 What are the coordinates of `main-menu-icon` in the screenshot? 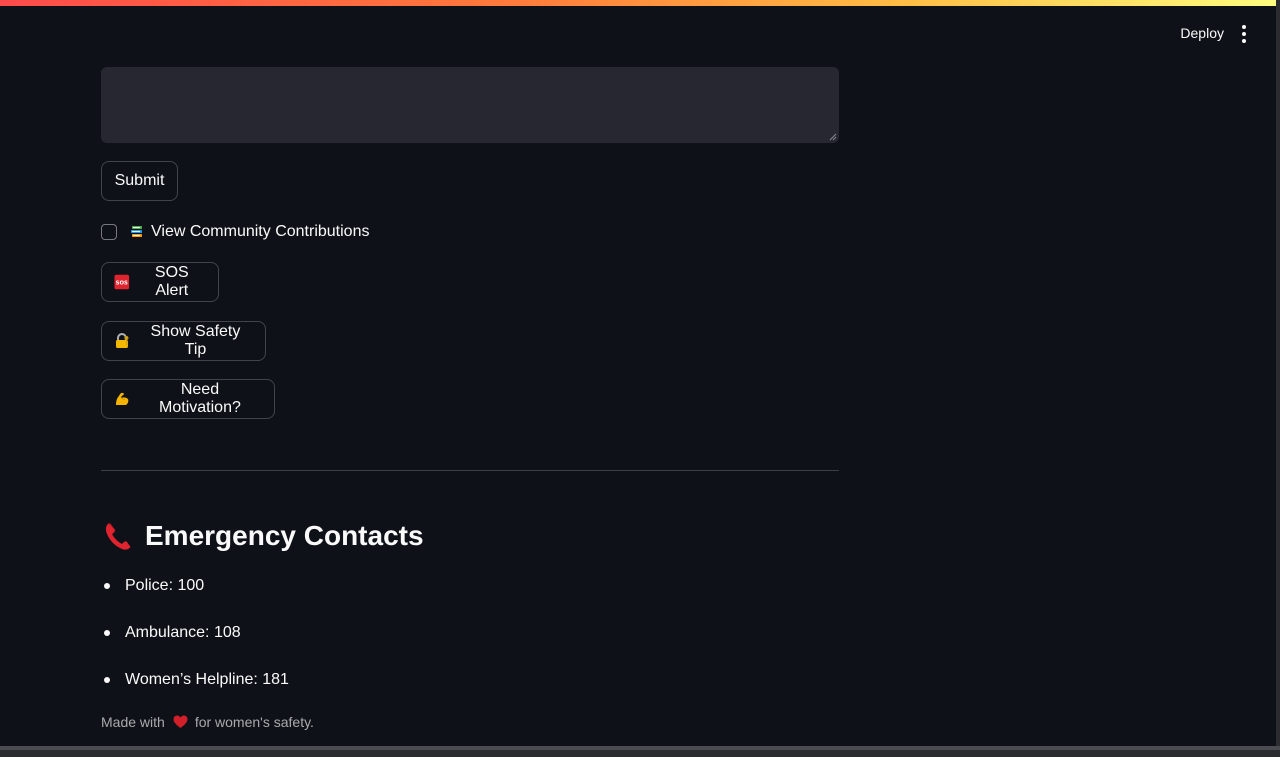 It's located at (1244, 34).